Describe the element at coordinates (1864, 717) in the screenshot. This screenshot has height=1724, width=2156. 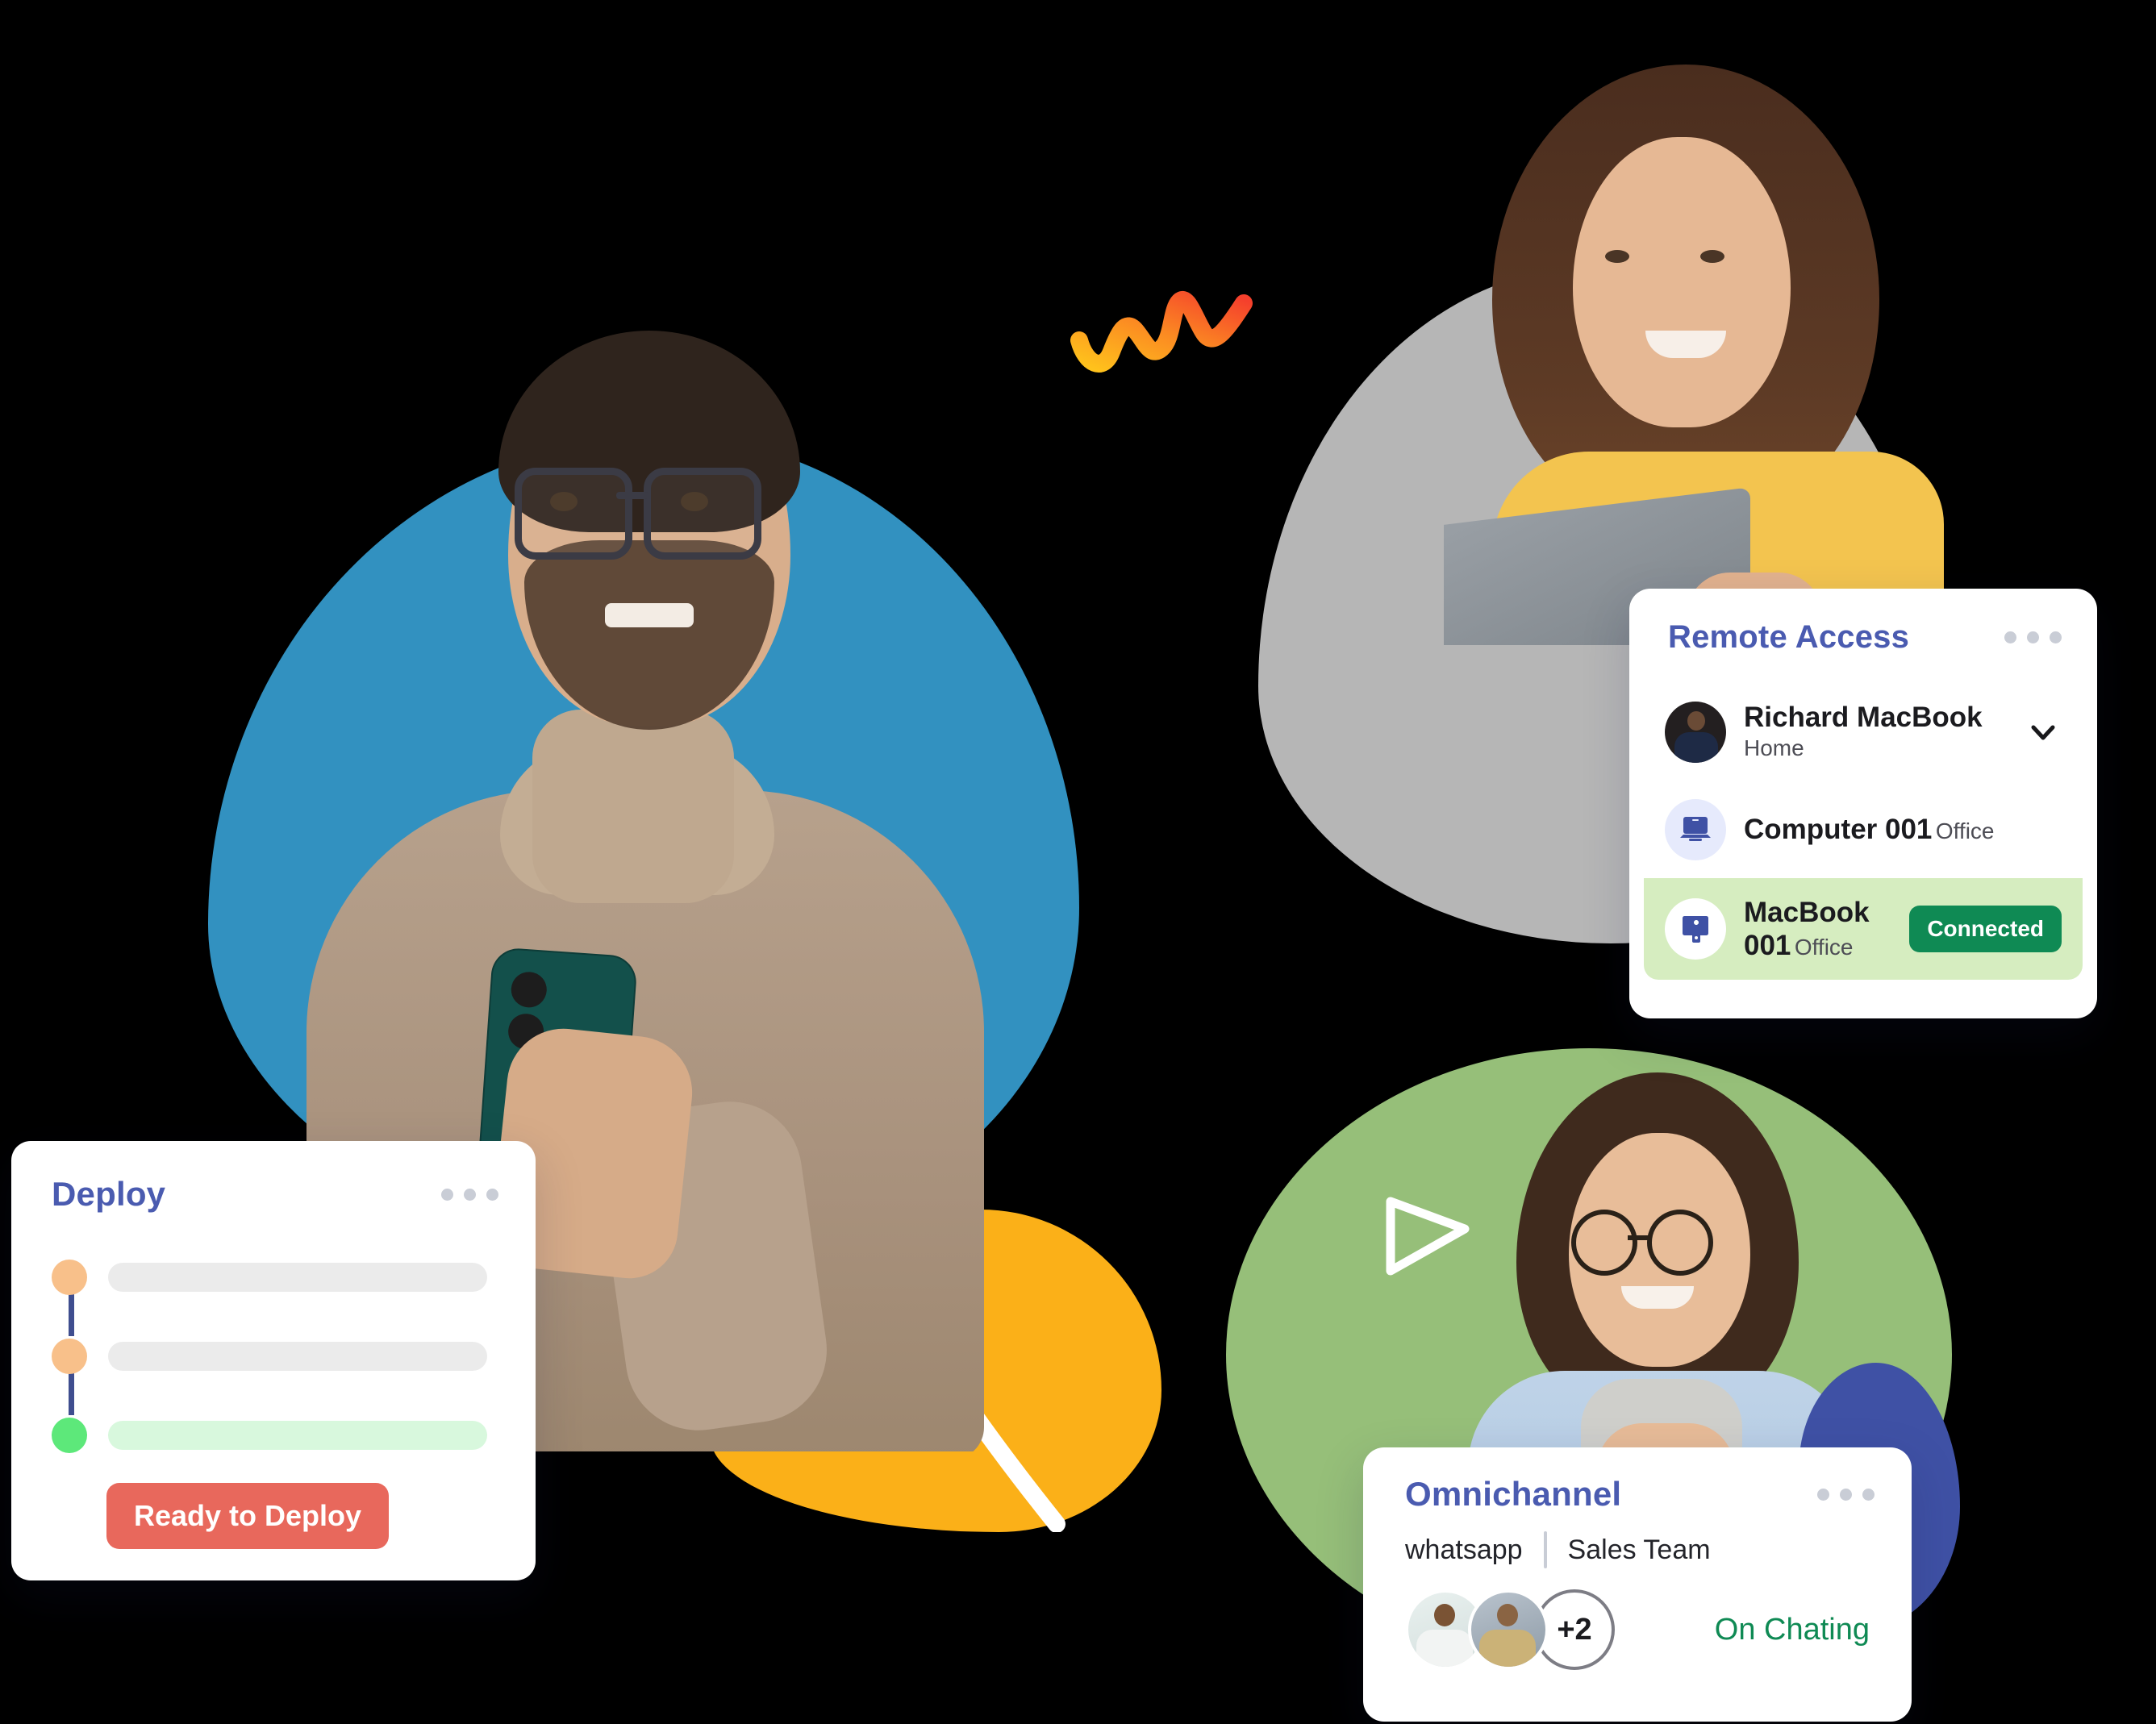
I see `device-name: Richard MacBook` at that location.